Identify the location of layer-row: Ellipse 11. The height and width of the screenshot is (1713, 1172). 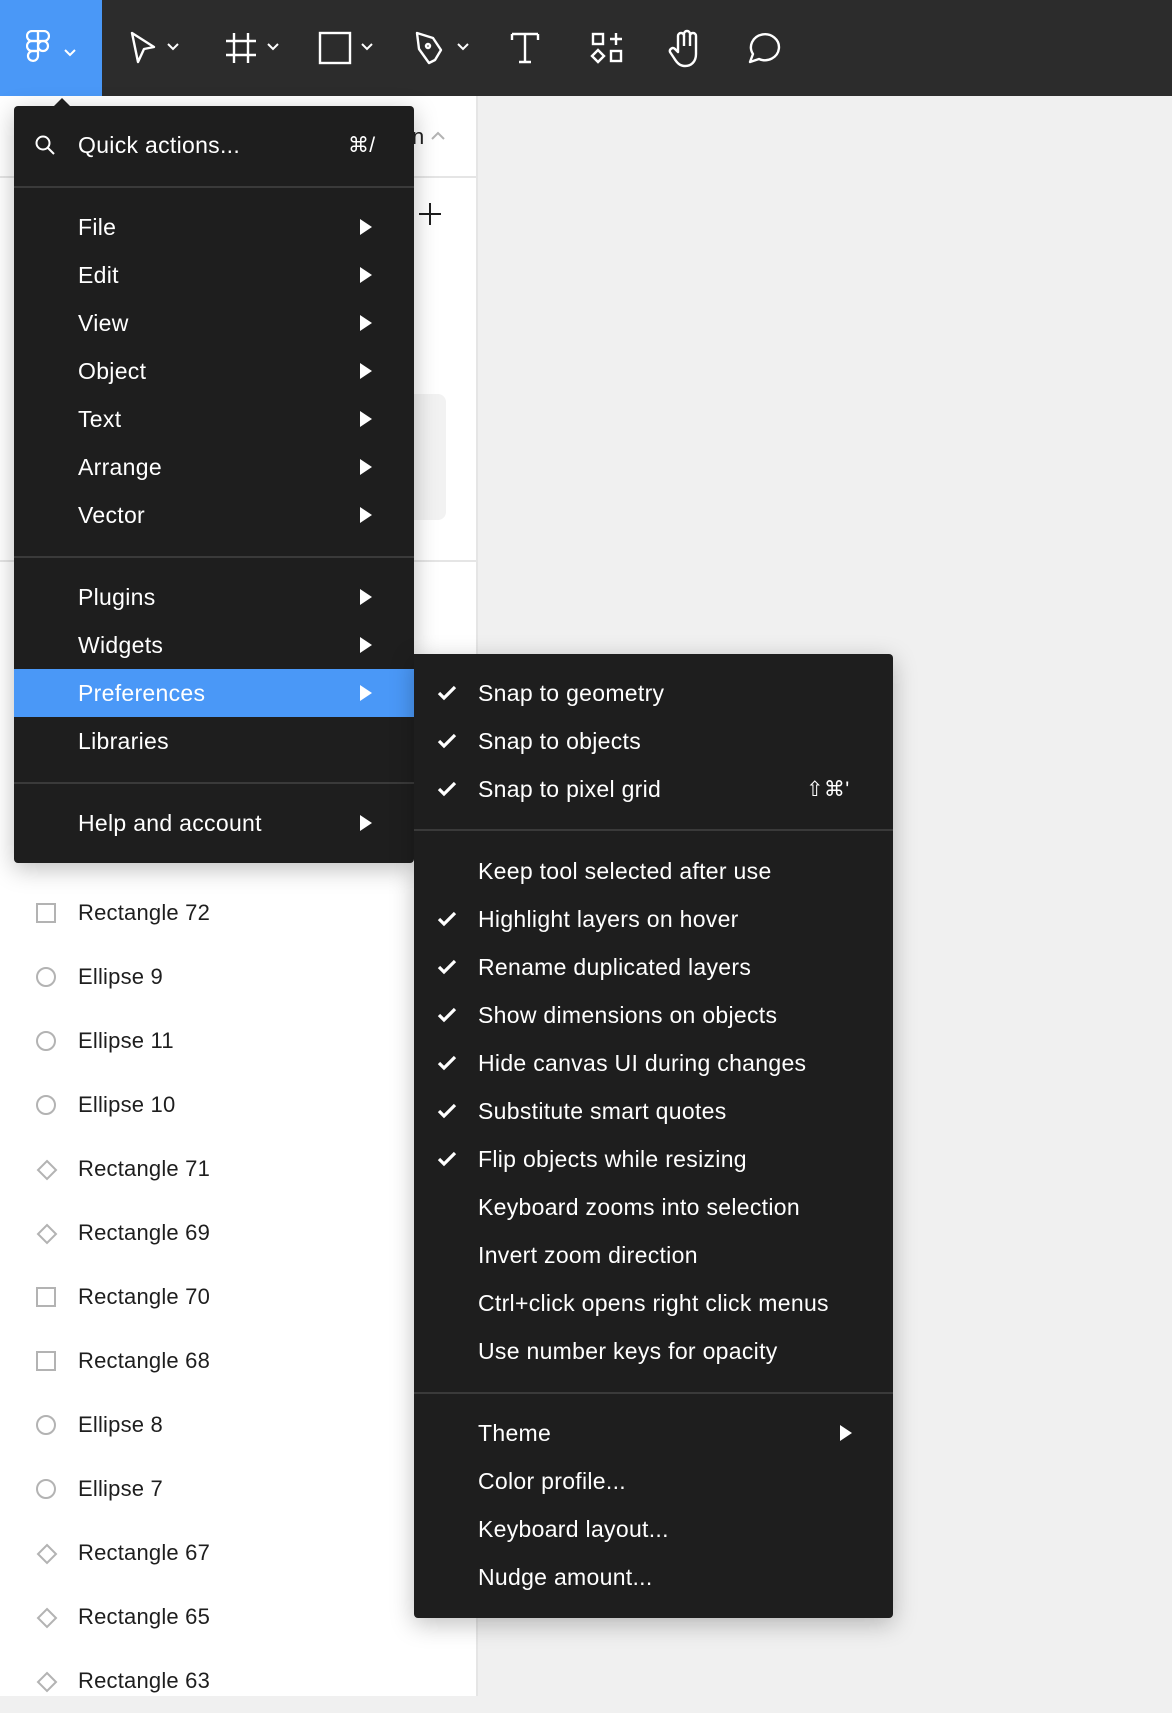
(239, 1041).